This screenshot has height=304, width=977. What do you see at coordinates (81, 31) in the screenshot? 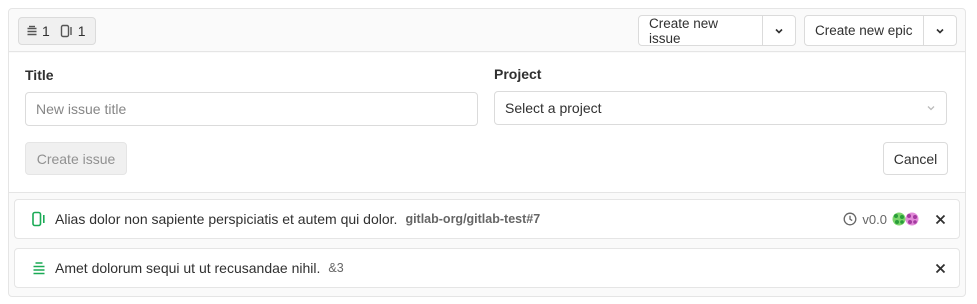
I see `issue-count: 1` at bounding box center [81, 31].